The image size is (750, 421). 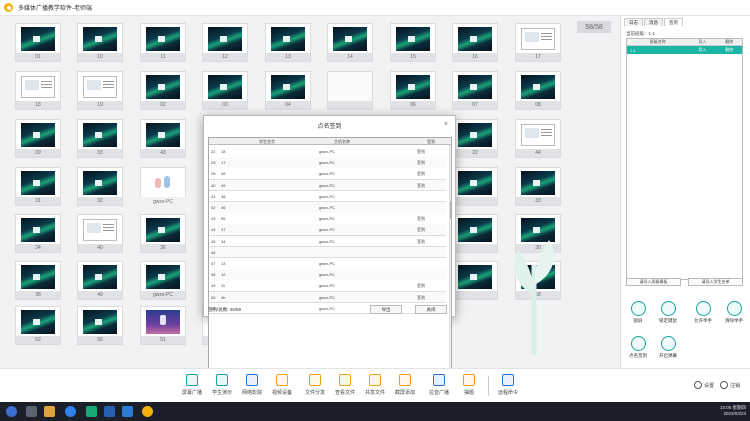 What do you see at coordinates (345, 387) in the screenshot?
I see `toolbar-item: 查看文件` at bounding box center [345, 387].